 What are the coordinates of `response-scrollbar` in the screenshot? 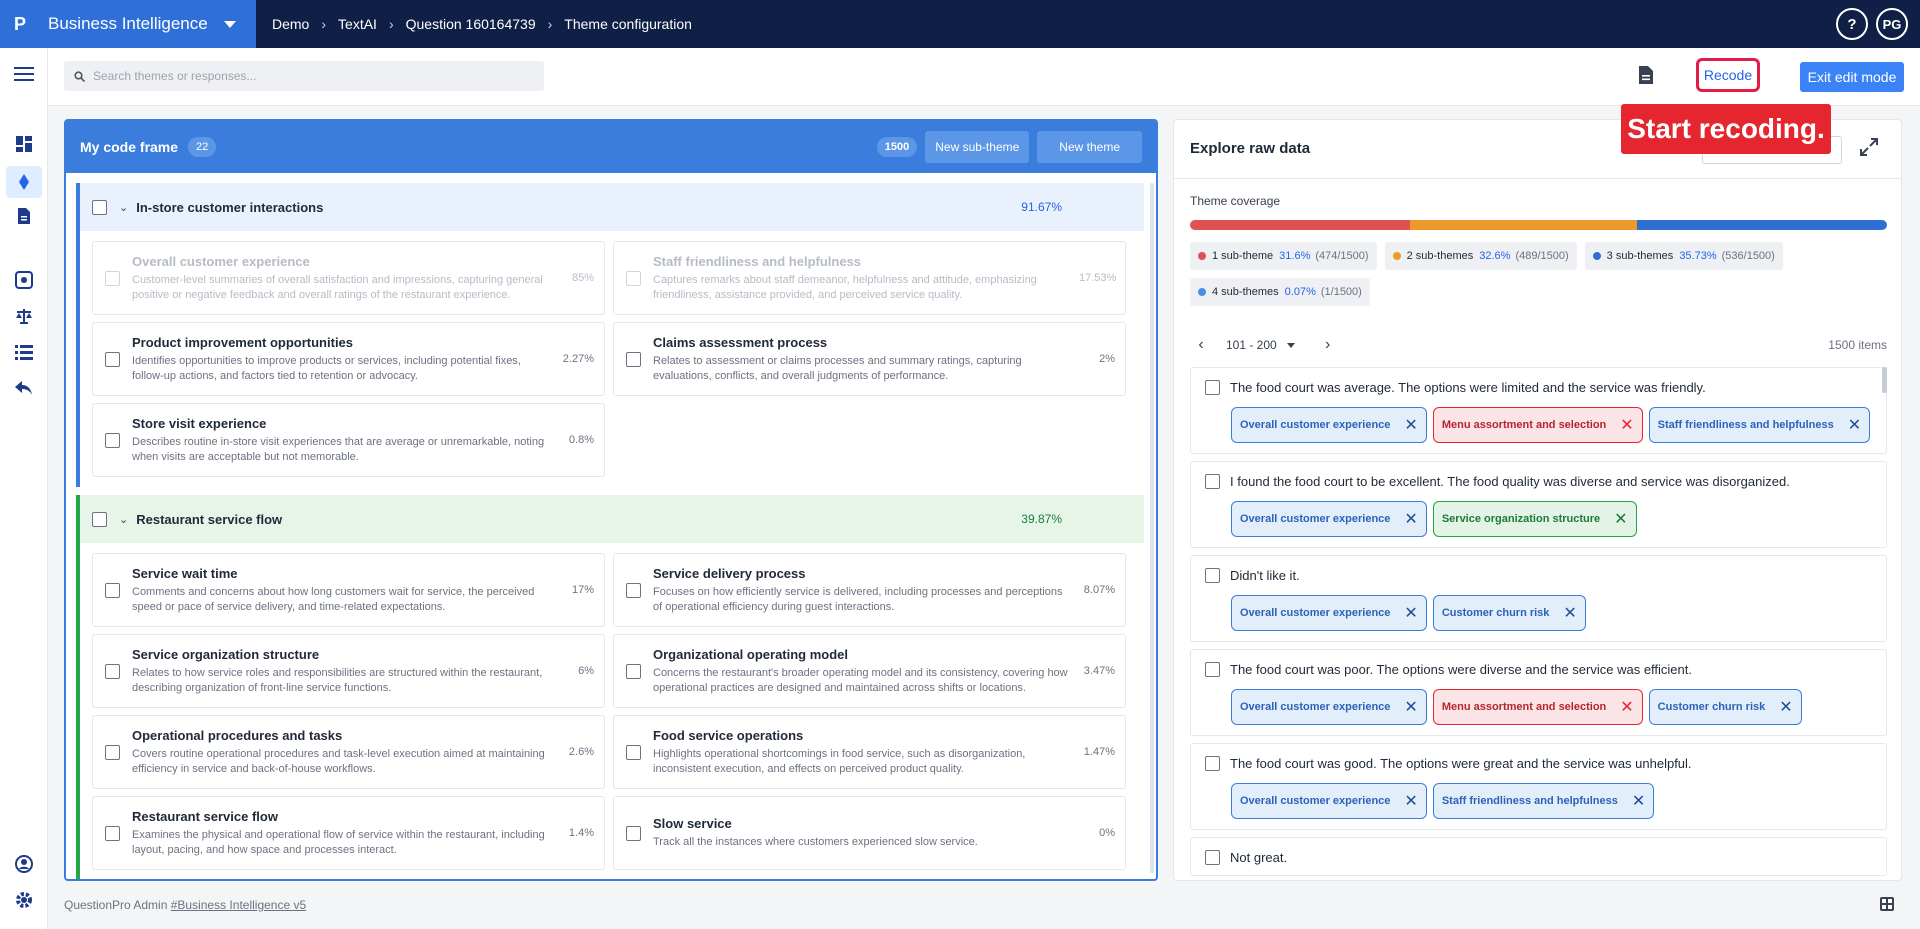 It's located at (1884, 380).